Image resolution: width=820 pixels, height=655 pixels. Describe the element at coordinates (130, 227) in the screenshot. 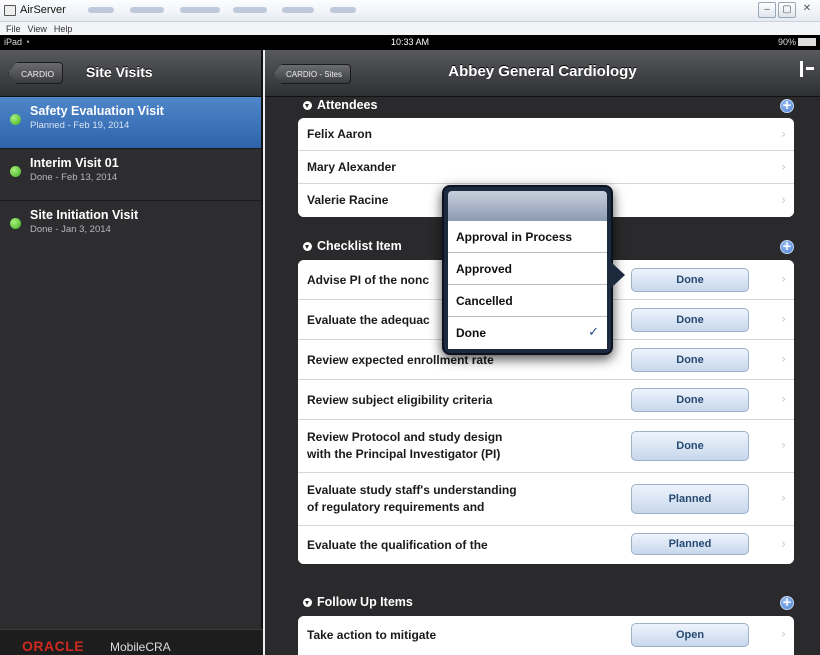

I see `visit-item-site-initiation: Site Initiation Visit Done - Jan 3, 2014` at that location.